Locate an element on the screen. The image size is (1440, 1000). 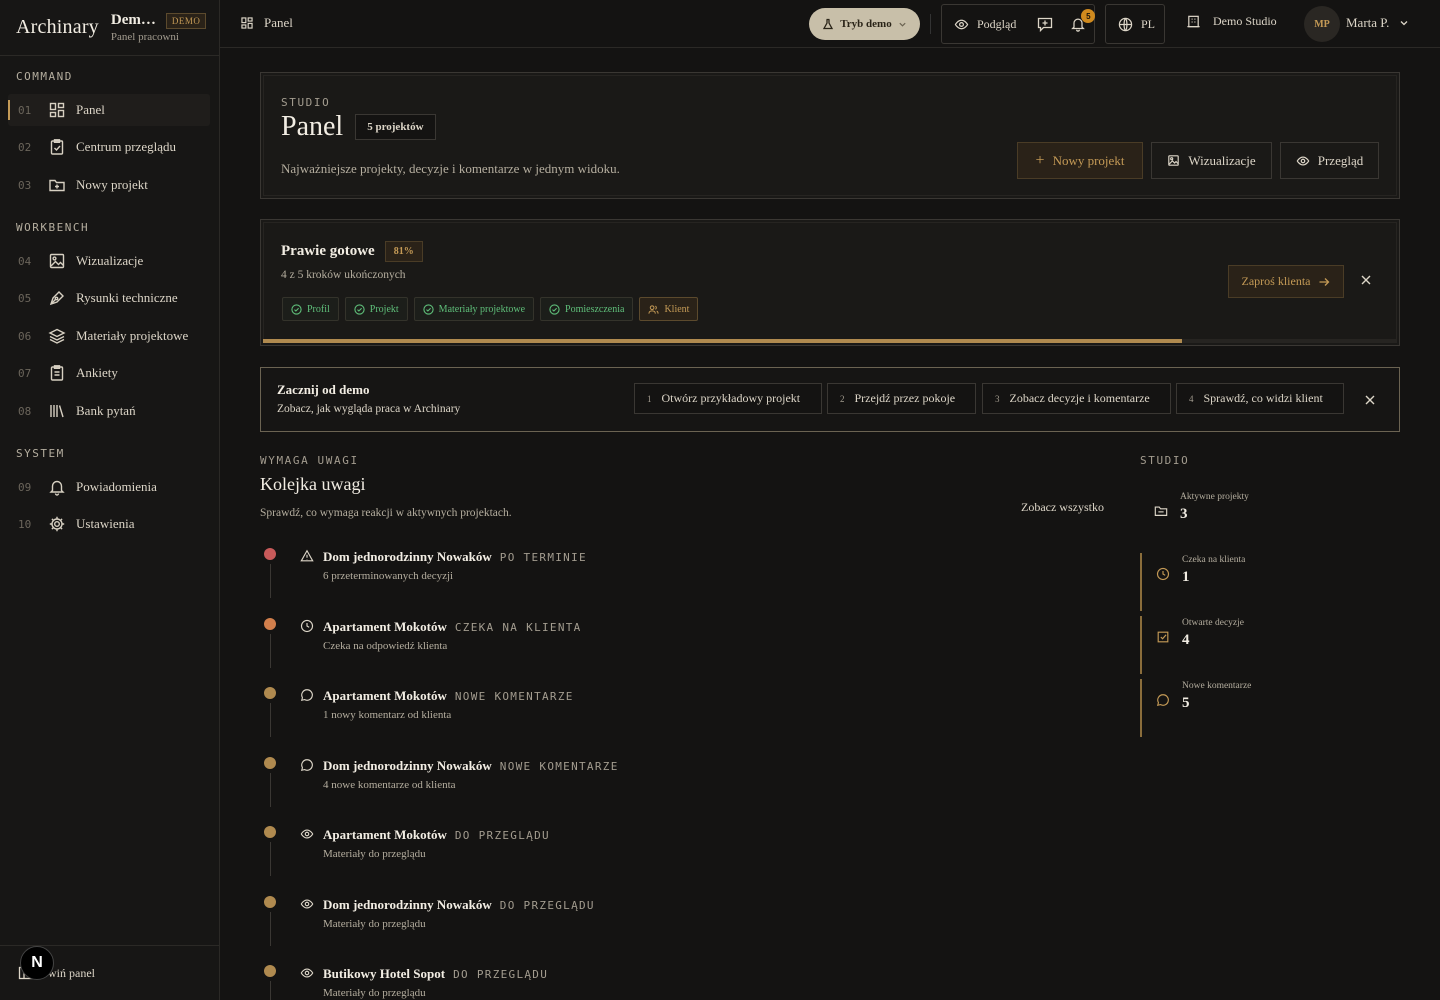
nav-num: 07 is located at coordinates (25, 373).